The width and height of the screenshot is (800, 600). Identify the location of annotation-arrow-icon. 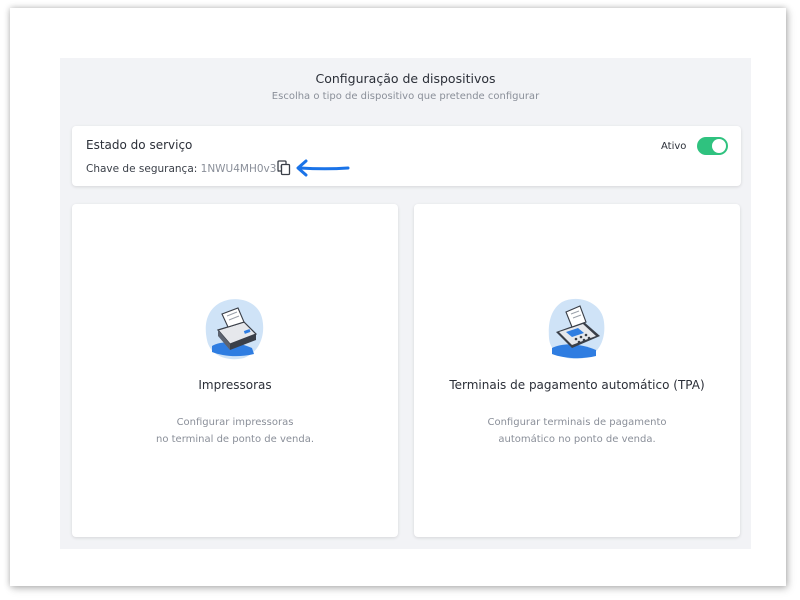
(323, 168).